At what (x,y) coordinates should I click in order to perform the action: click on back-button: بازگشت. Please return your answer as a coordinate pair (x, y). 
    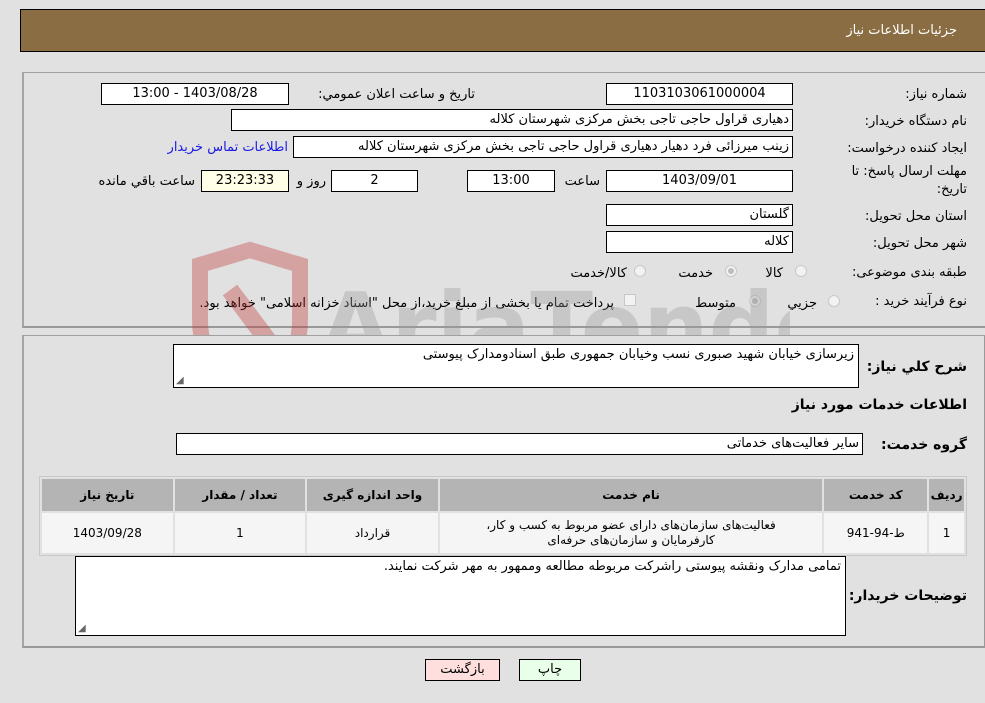
    Looking at the image, I should click on (462, 670).